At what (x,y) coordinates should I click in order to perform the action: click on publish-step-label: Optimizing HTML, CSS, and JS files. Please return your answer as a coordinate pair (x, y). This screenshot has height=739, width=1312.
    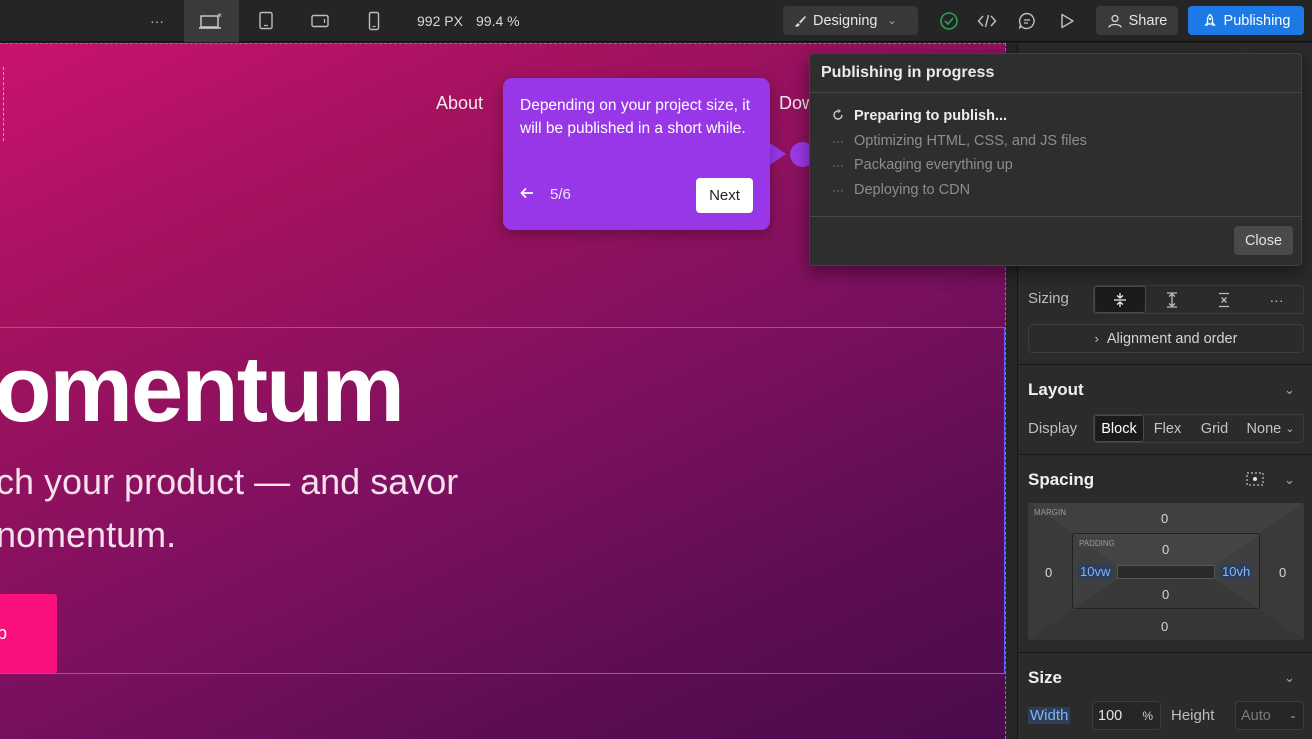
    Looking at the image, I should click on (970, 141).